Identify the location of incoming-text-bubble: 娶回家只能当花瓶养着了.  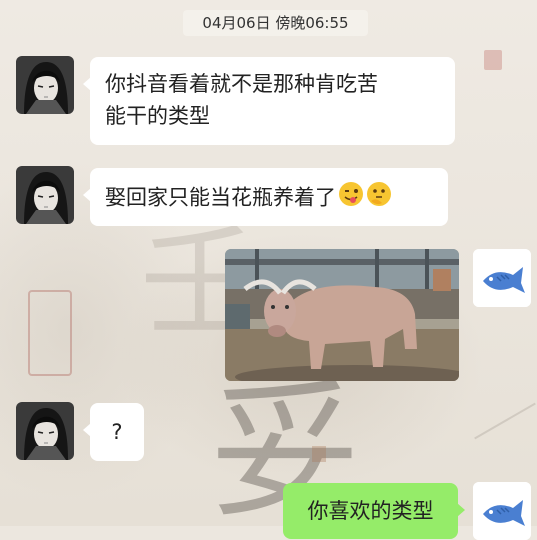
(265, 197).